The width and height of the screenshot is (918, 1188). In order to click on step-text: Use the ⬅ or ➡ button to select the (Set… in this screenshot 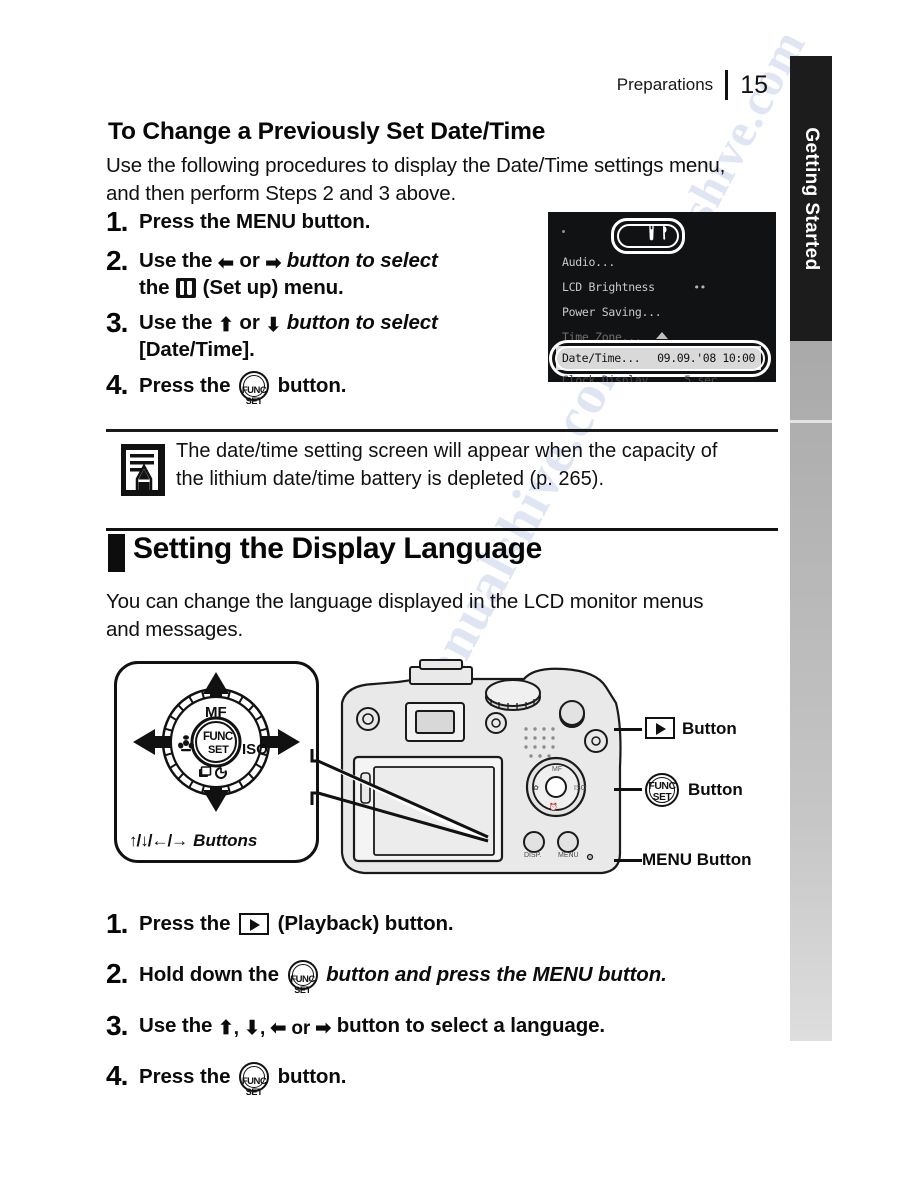, I will do `click(288, 274)`.